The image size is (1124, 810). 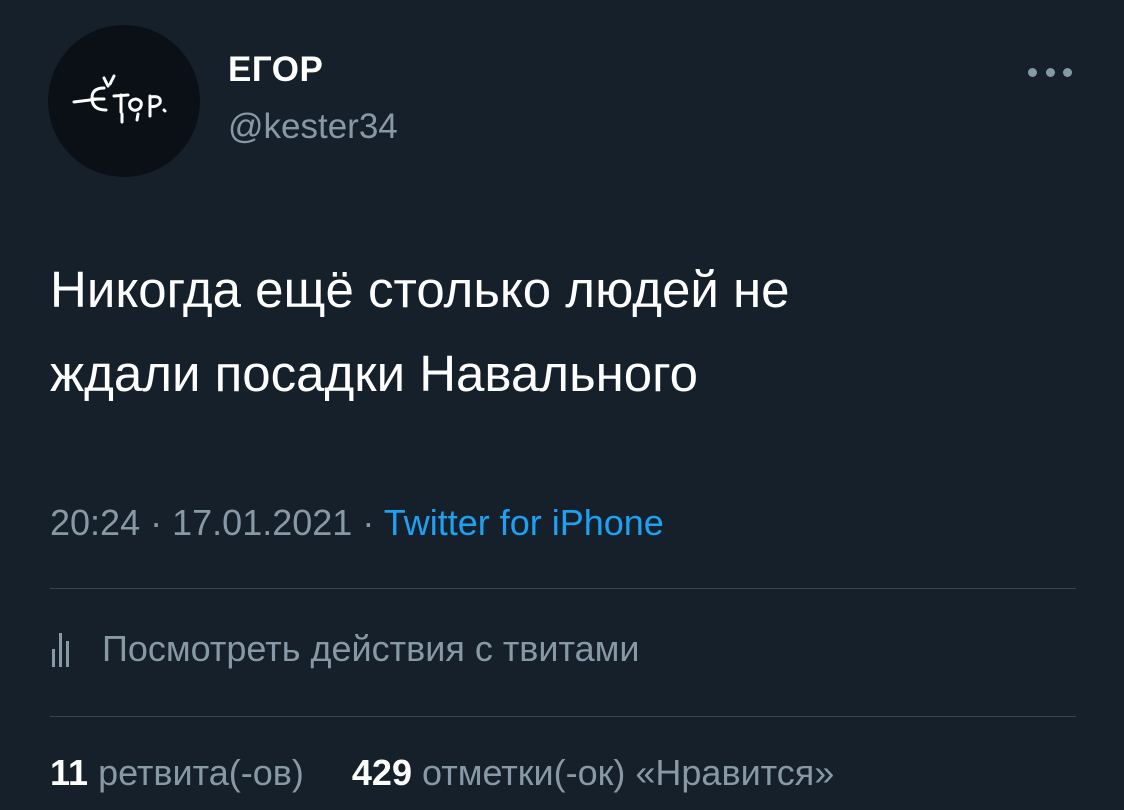 I want to click on retweets-count: 11, so click(x=69, y=772).